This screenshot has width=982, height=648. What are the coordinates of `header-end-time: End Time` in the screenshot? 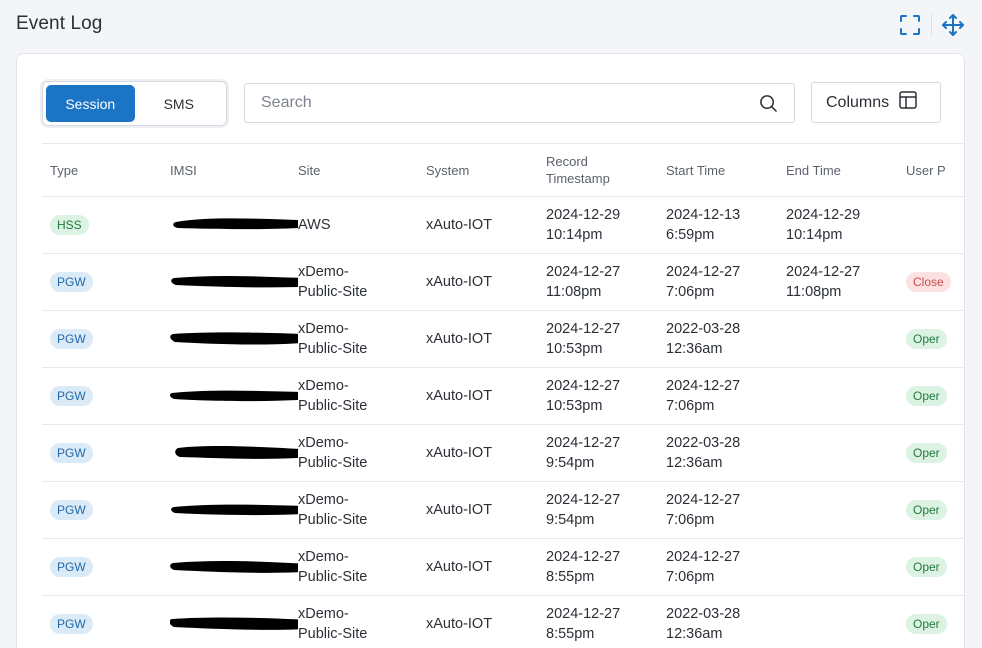 It's located at (838, 170).